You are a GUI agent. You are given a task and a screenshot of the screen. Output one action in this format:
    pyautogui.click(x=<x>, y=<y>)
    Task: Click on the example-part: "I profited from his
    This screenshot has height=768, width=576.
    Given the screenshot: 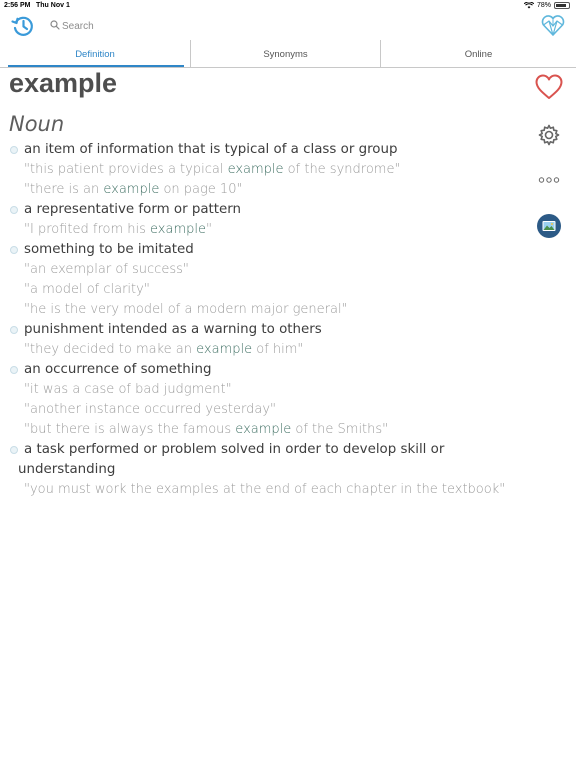 What is the action you would take?
    pyautogui.click(x=87, y=229)
    